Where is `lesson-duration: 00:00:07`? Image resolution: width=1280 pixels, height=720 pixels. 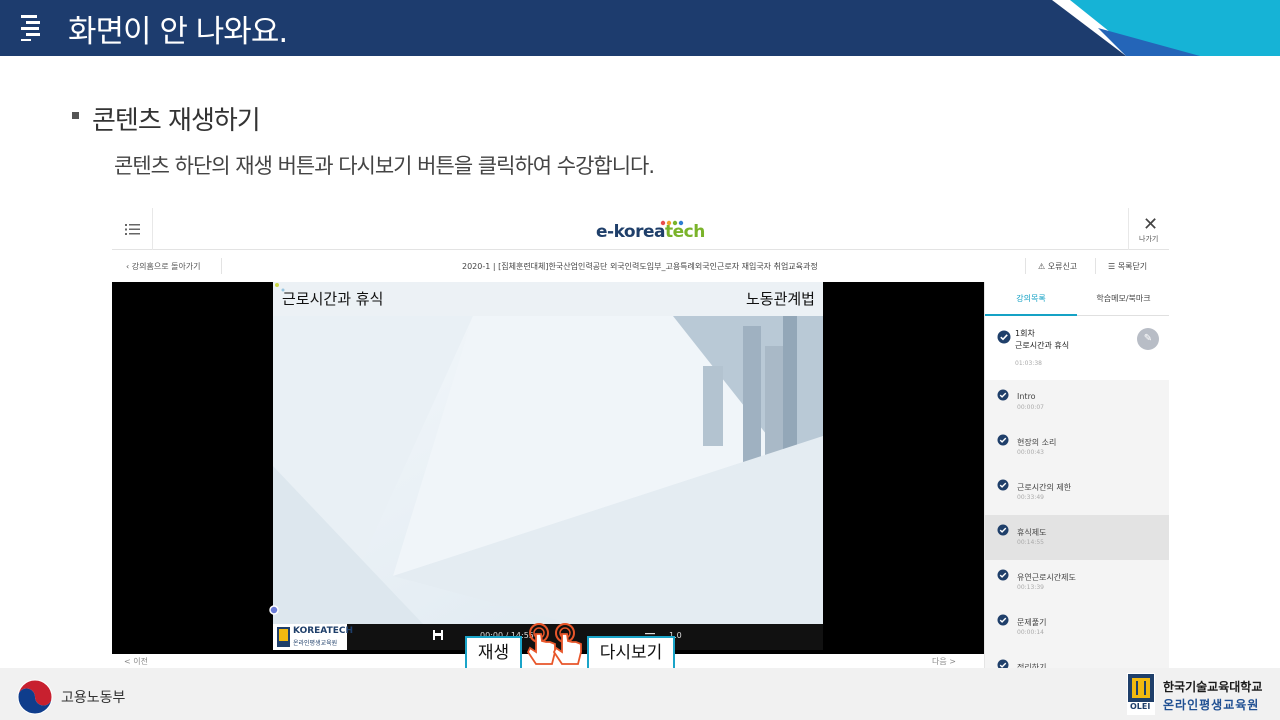
lesson-duration: 00:00:07 is located at coordinates (1030, 407).